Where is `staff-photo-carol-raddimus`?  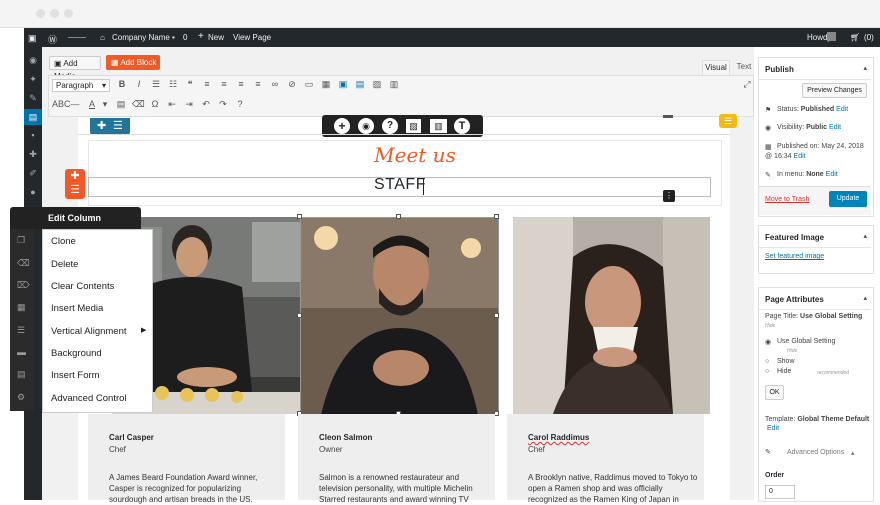 staff-photo-carol-raddimus is located at coordinates (611, 315).